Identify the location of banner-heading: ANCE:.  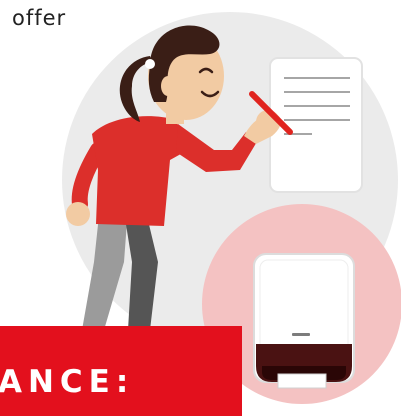
(67, 382).